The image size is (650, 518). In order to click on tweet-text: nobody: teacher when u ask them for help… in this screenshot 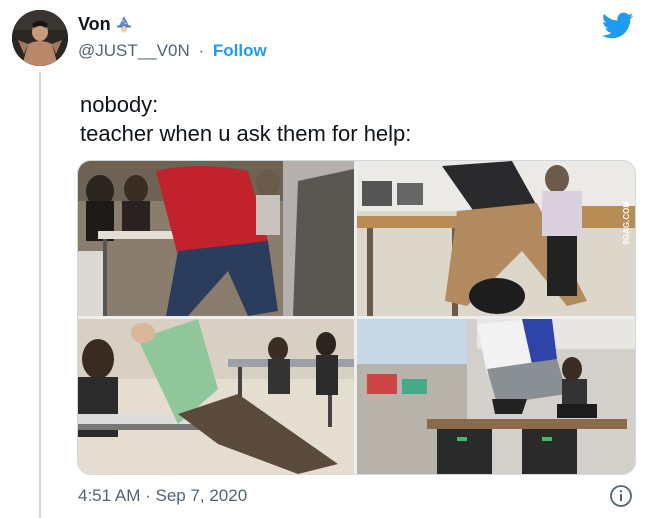, I will do `click(245, 119)`.